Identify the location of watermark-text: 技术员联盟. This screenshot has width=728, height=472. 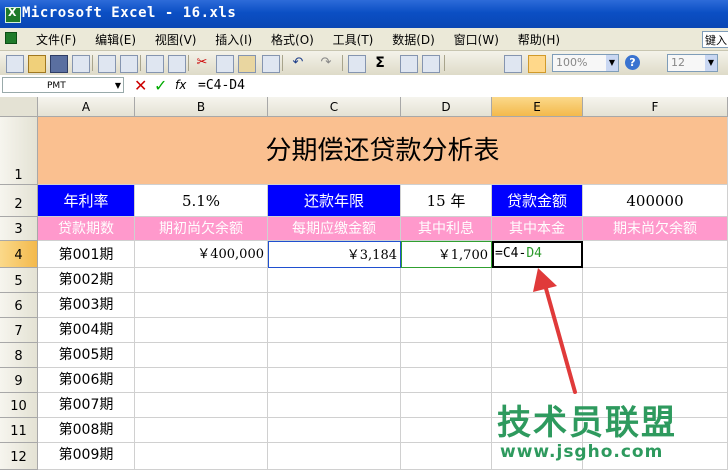
(587, 423).